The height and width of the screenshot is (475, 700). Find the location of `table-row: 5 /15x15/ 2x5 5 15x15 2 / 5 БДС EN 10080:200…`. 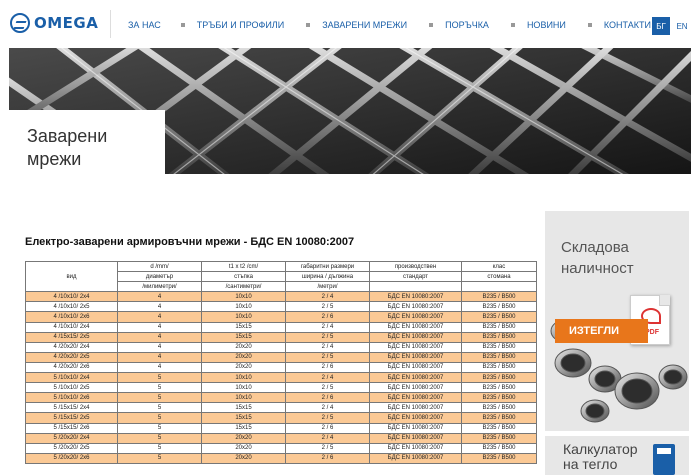

table-row: 5 /15x15/ 2x5 5 15x15 2 / 5 БДС EN 10080:200… is located at coordinates (281, 418).